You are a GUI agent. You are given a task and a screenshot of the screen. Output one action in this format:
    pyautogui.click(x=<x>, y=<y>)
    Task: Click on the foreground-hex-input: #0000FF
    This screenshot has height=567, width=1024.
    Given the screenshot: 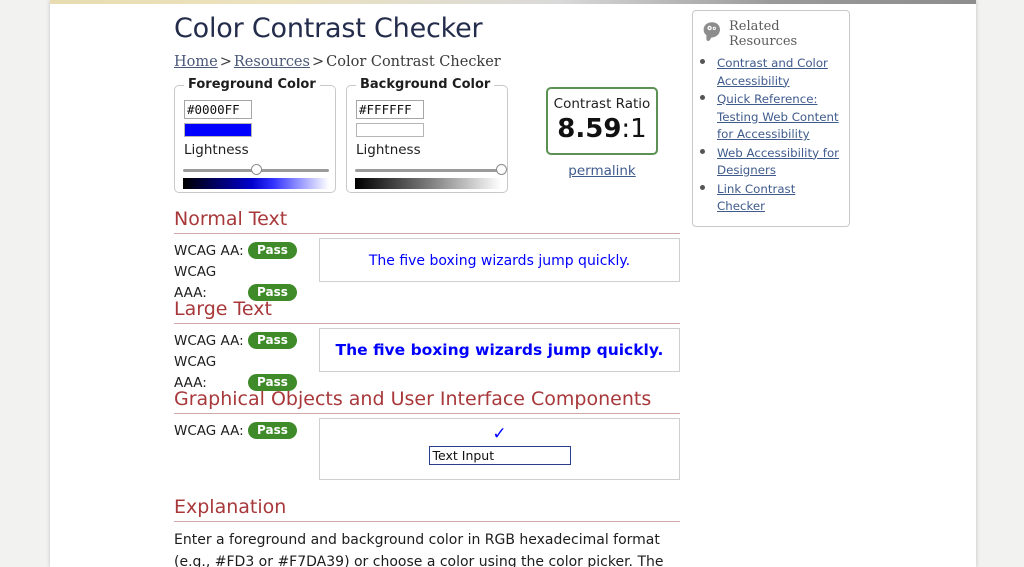 What is the action you would take?
    pyautogui.click(x=218, y=109)
    